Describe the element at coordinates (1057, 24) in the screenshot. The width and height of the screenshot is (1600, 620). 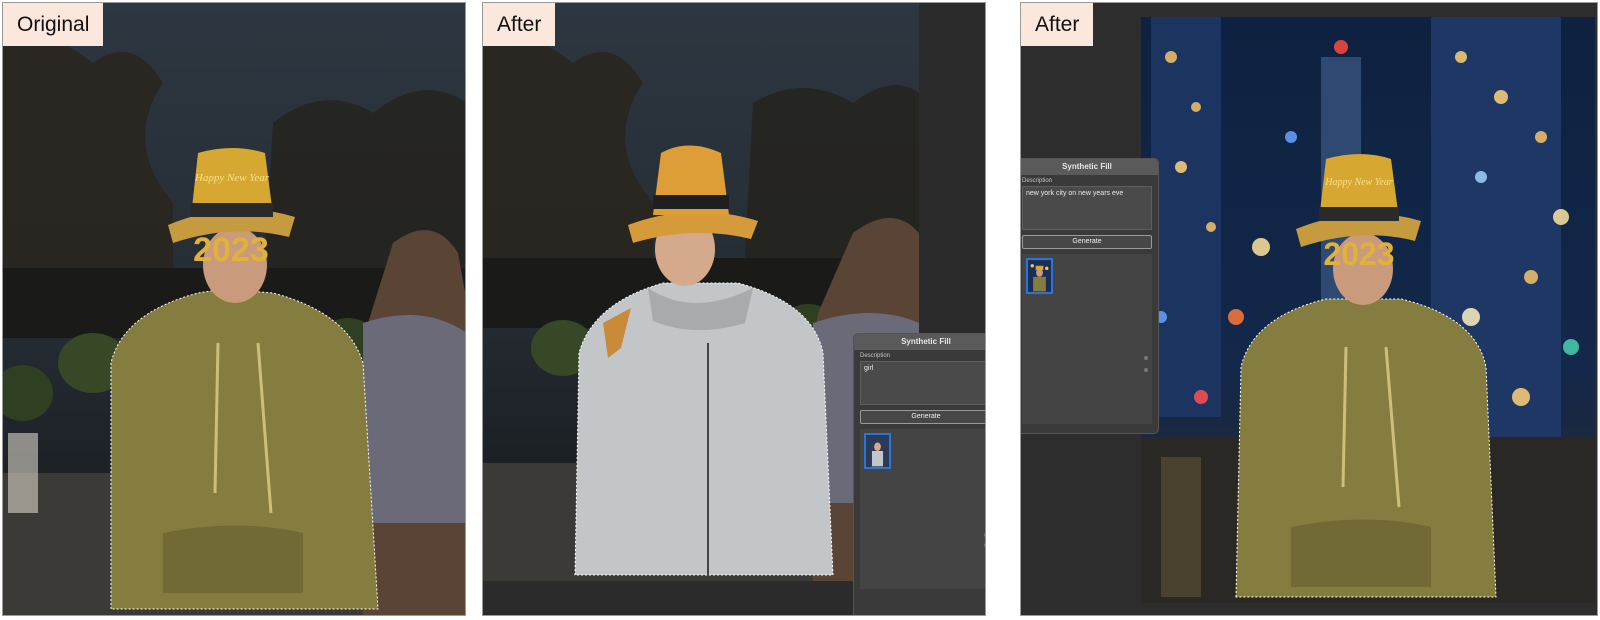
I see `after-label-2: After` at that location.